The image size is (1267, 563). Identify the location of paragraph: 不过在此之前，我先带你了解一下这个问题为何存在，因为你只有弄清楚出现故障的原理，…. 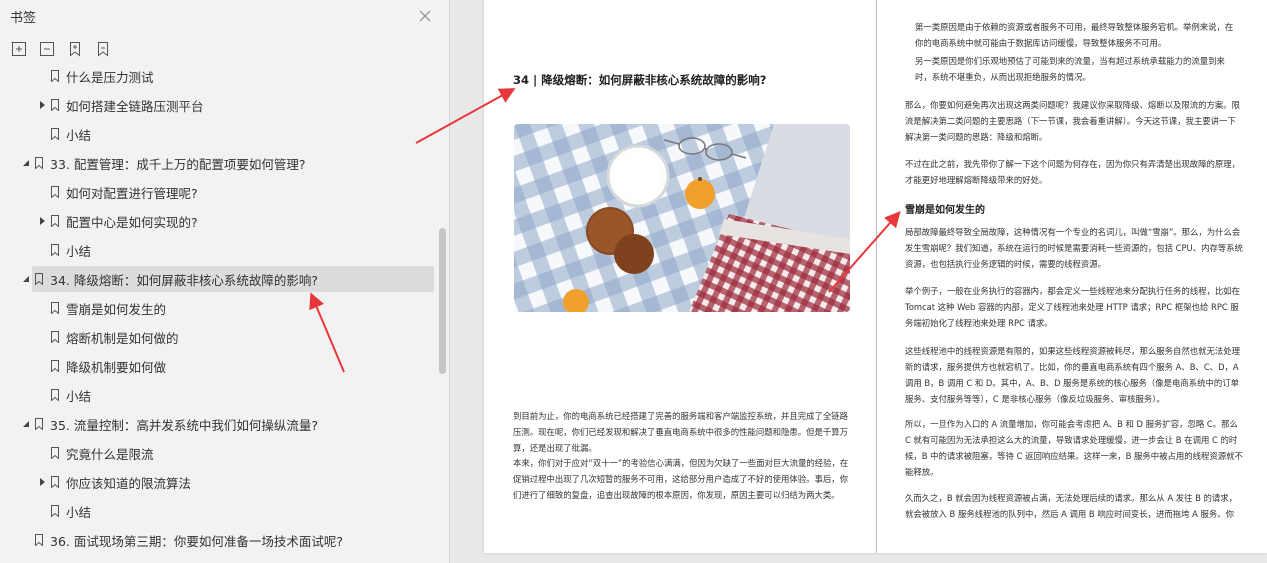
(1072, 172).